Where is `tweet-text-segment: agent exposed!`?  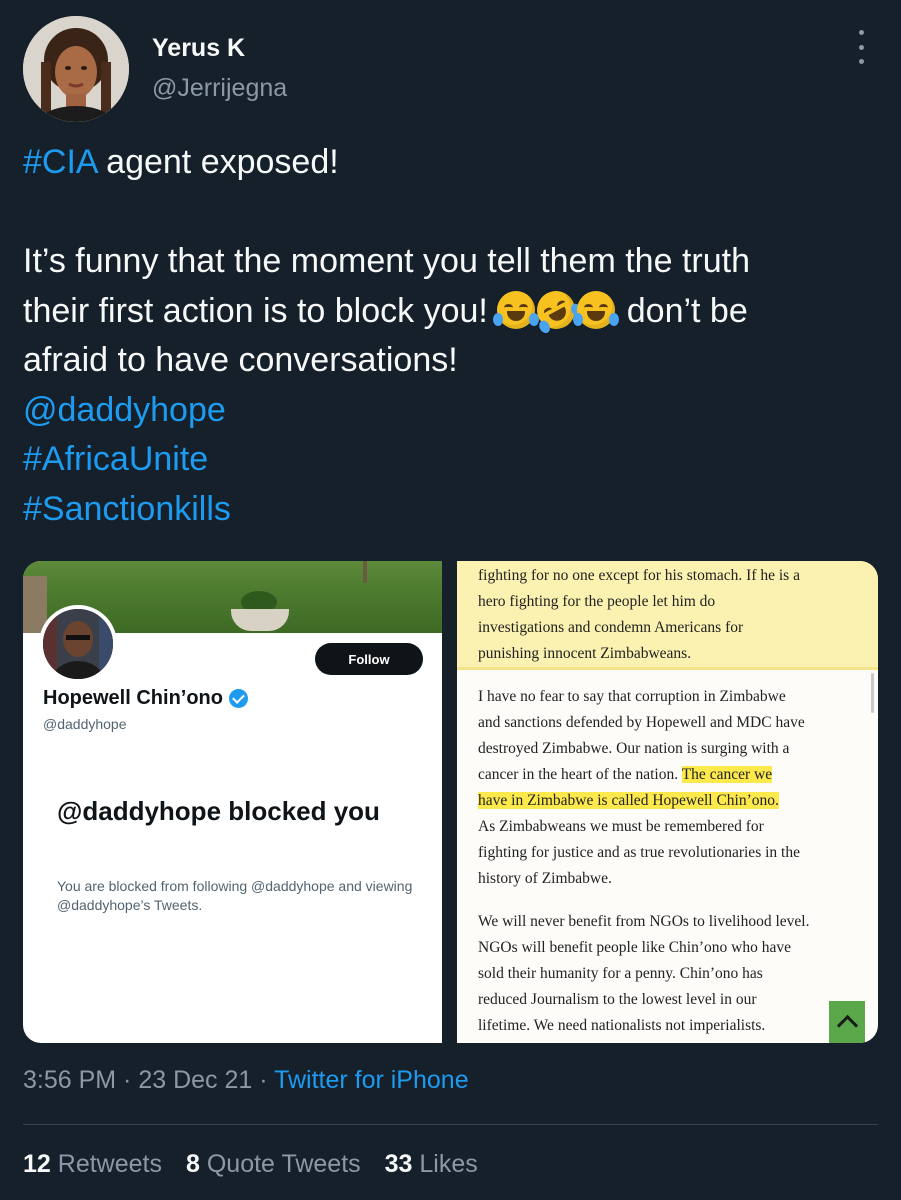
tweet-text-segment: agent exposed! is located at coordinates (217, 162).